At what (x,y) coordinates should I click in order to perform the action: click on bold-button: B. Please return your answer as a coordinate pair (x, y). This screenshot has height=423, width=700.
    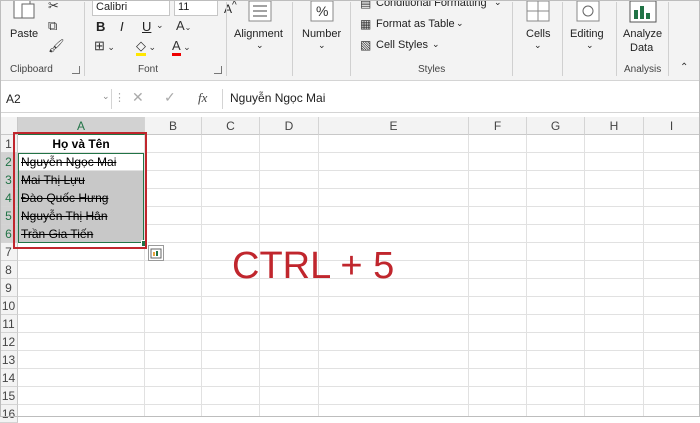
    Looking at the image, I should click on (100, 26).